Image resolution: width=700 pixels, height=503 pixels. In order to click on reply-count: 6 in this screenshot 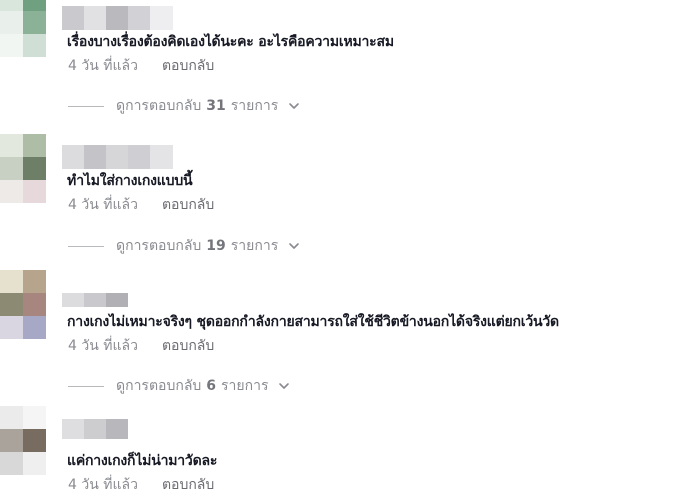, I will do `click(211, 386)`.